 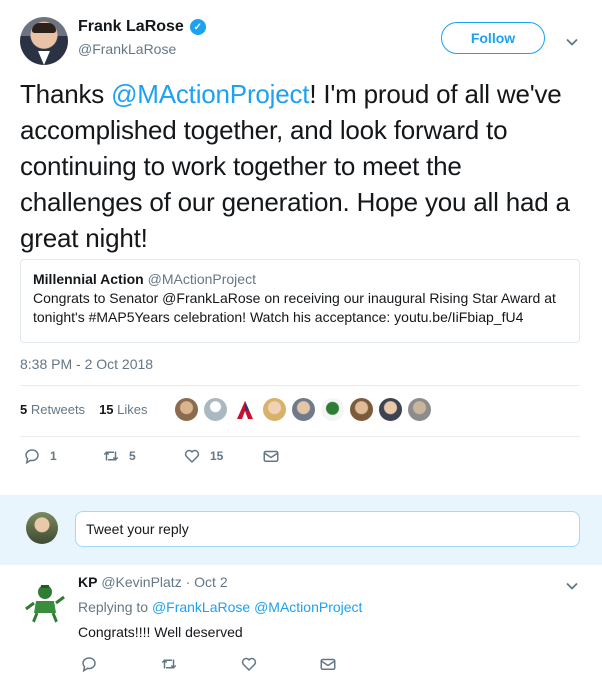 What do you see at coordinates (207, 582) in the screenshot?
I see `reply-date: · Oct 2` at bounding box center [207, 582].